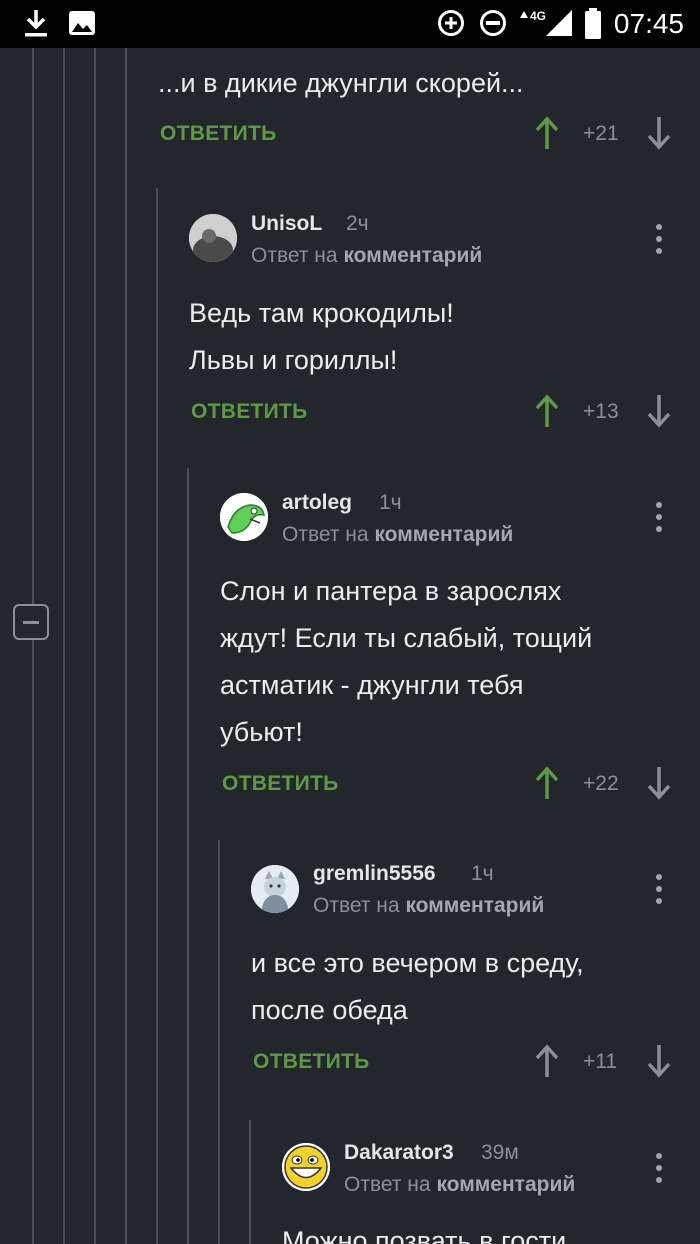 The image size is (700, 1244). Describe the element at coordinates (374, 874) in the screenshot. I see `username: gremlin5556` at that location.